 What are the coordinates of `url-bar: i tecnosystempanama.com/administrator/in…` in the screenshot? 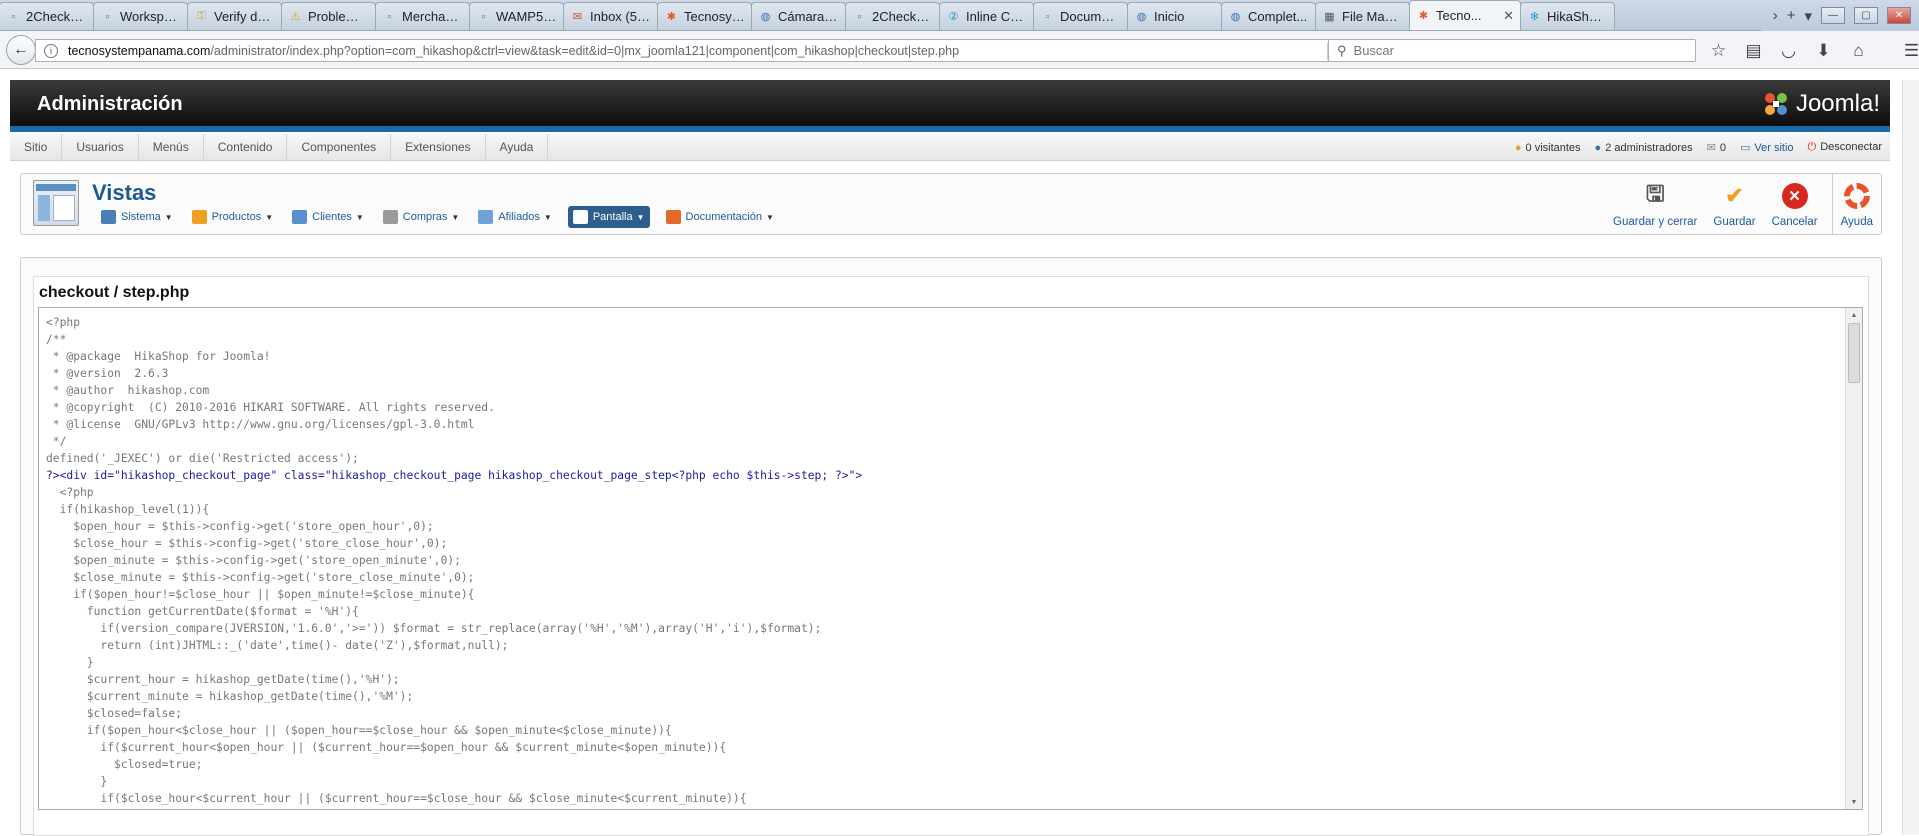 It's located at (695, 50).